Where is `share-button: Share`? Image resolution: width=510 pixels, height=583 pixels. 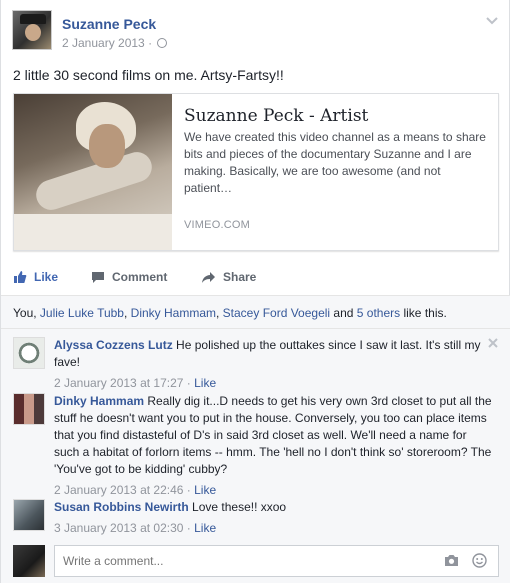 share-button: Share is located at coordinates (228, 277).